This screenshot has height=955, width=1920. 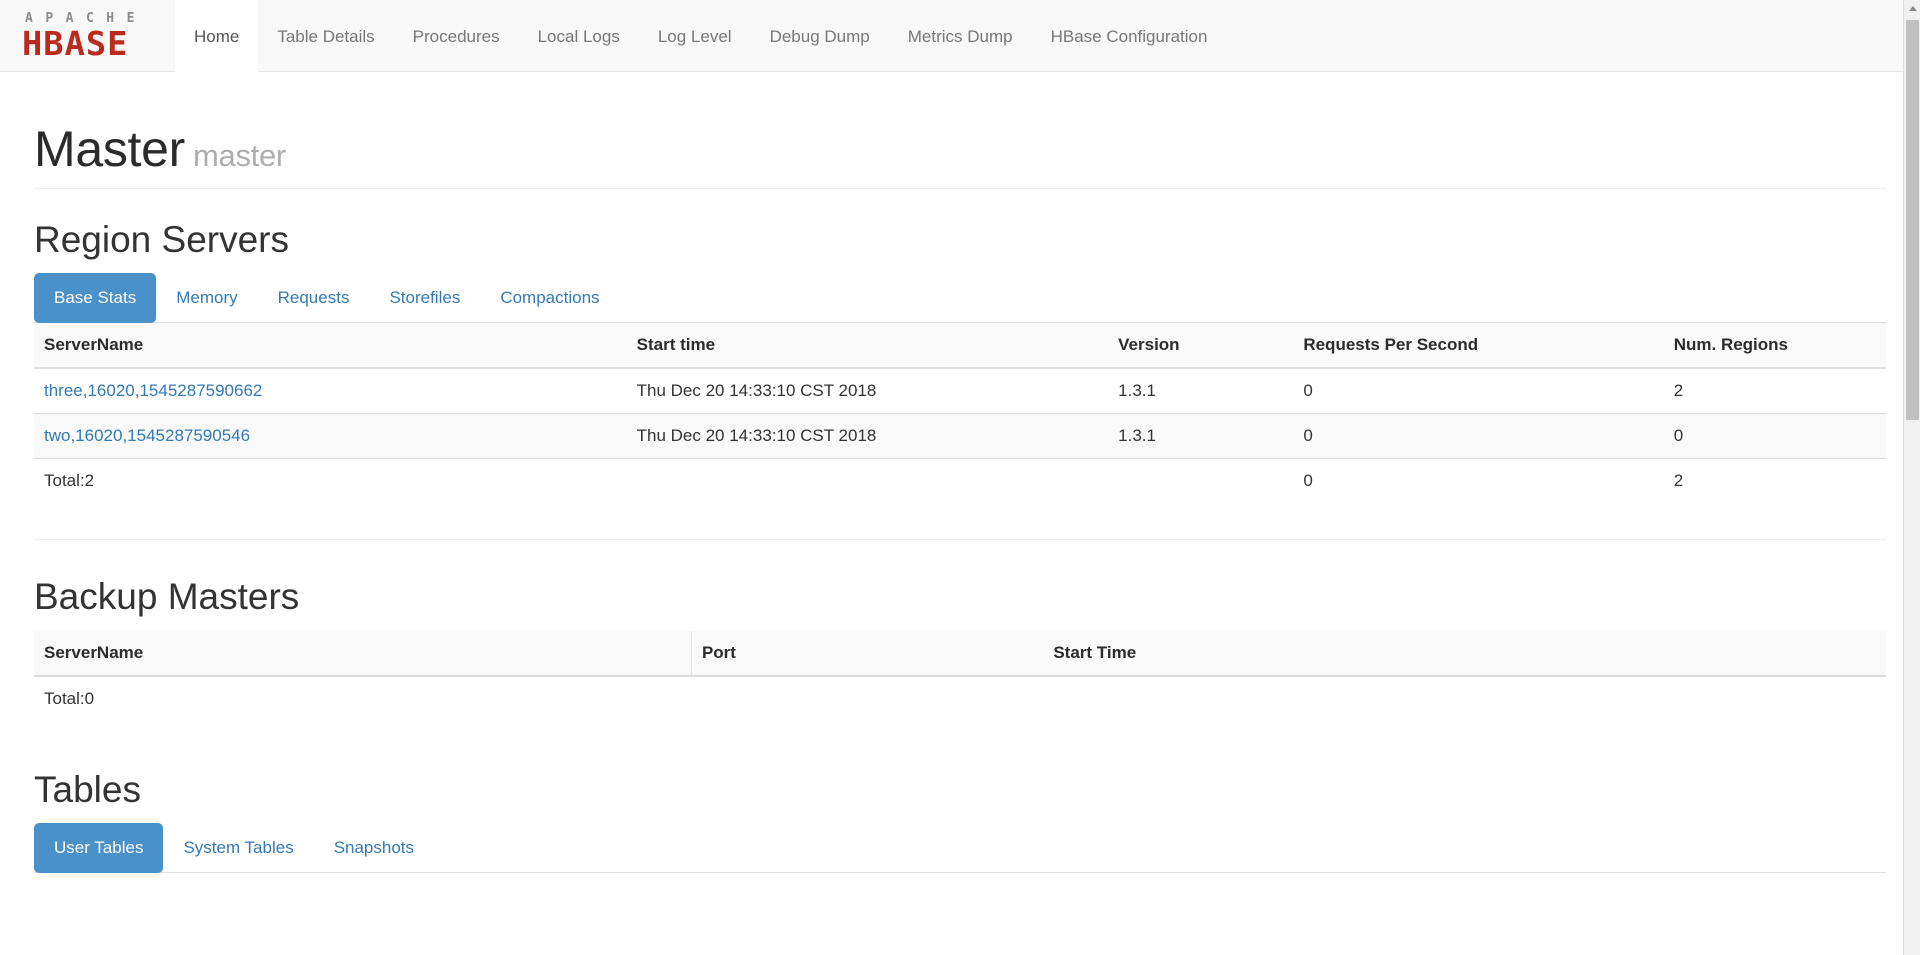 What do you see at coordinates (75, 43) in the screenshot?
I see `logo-hbase-text: HBASE` at bounding box center [75, 43].